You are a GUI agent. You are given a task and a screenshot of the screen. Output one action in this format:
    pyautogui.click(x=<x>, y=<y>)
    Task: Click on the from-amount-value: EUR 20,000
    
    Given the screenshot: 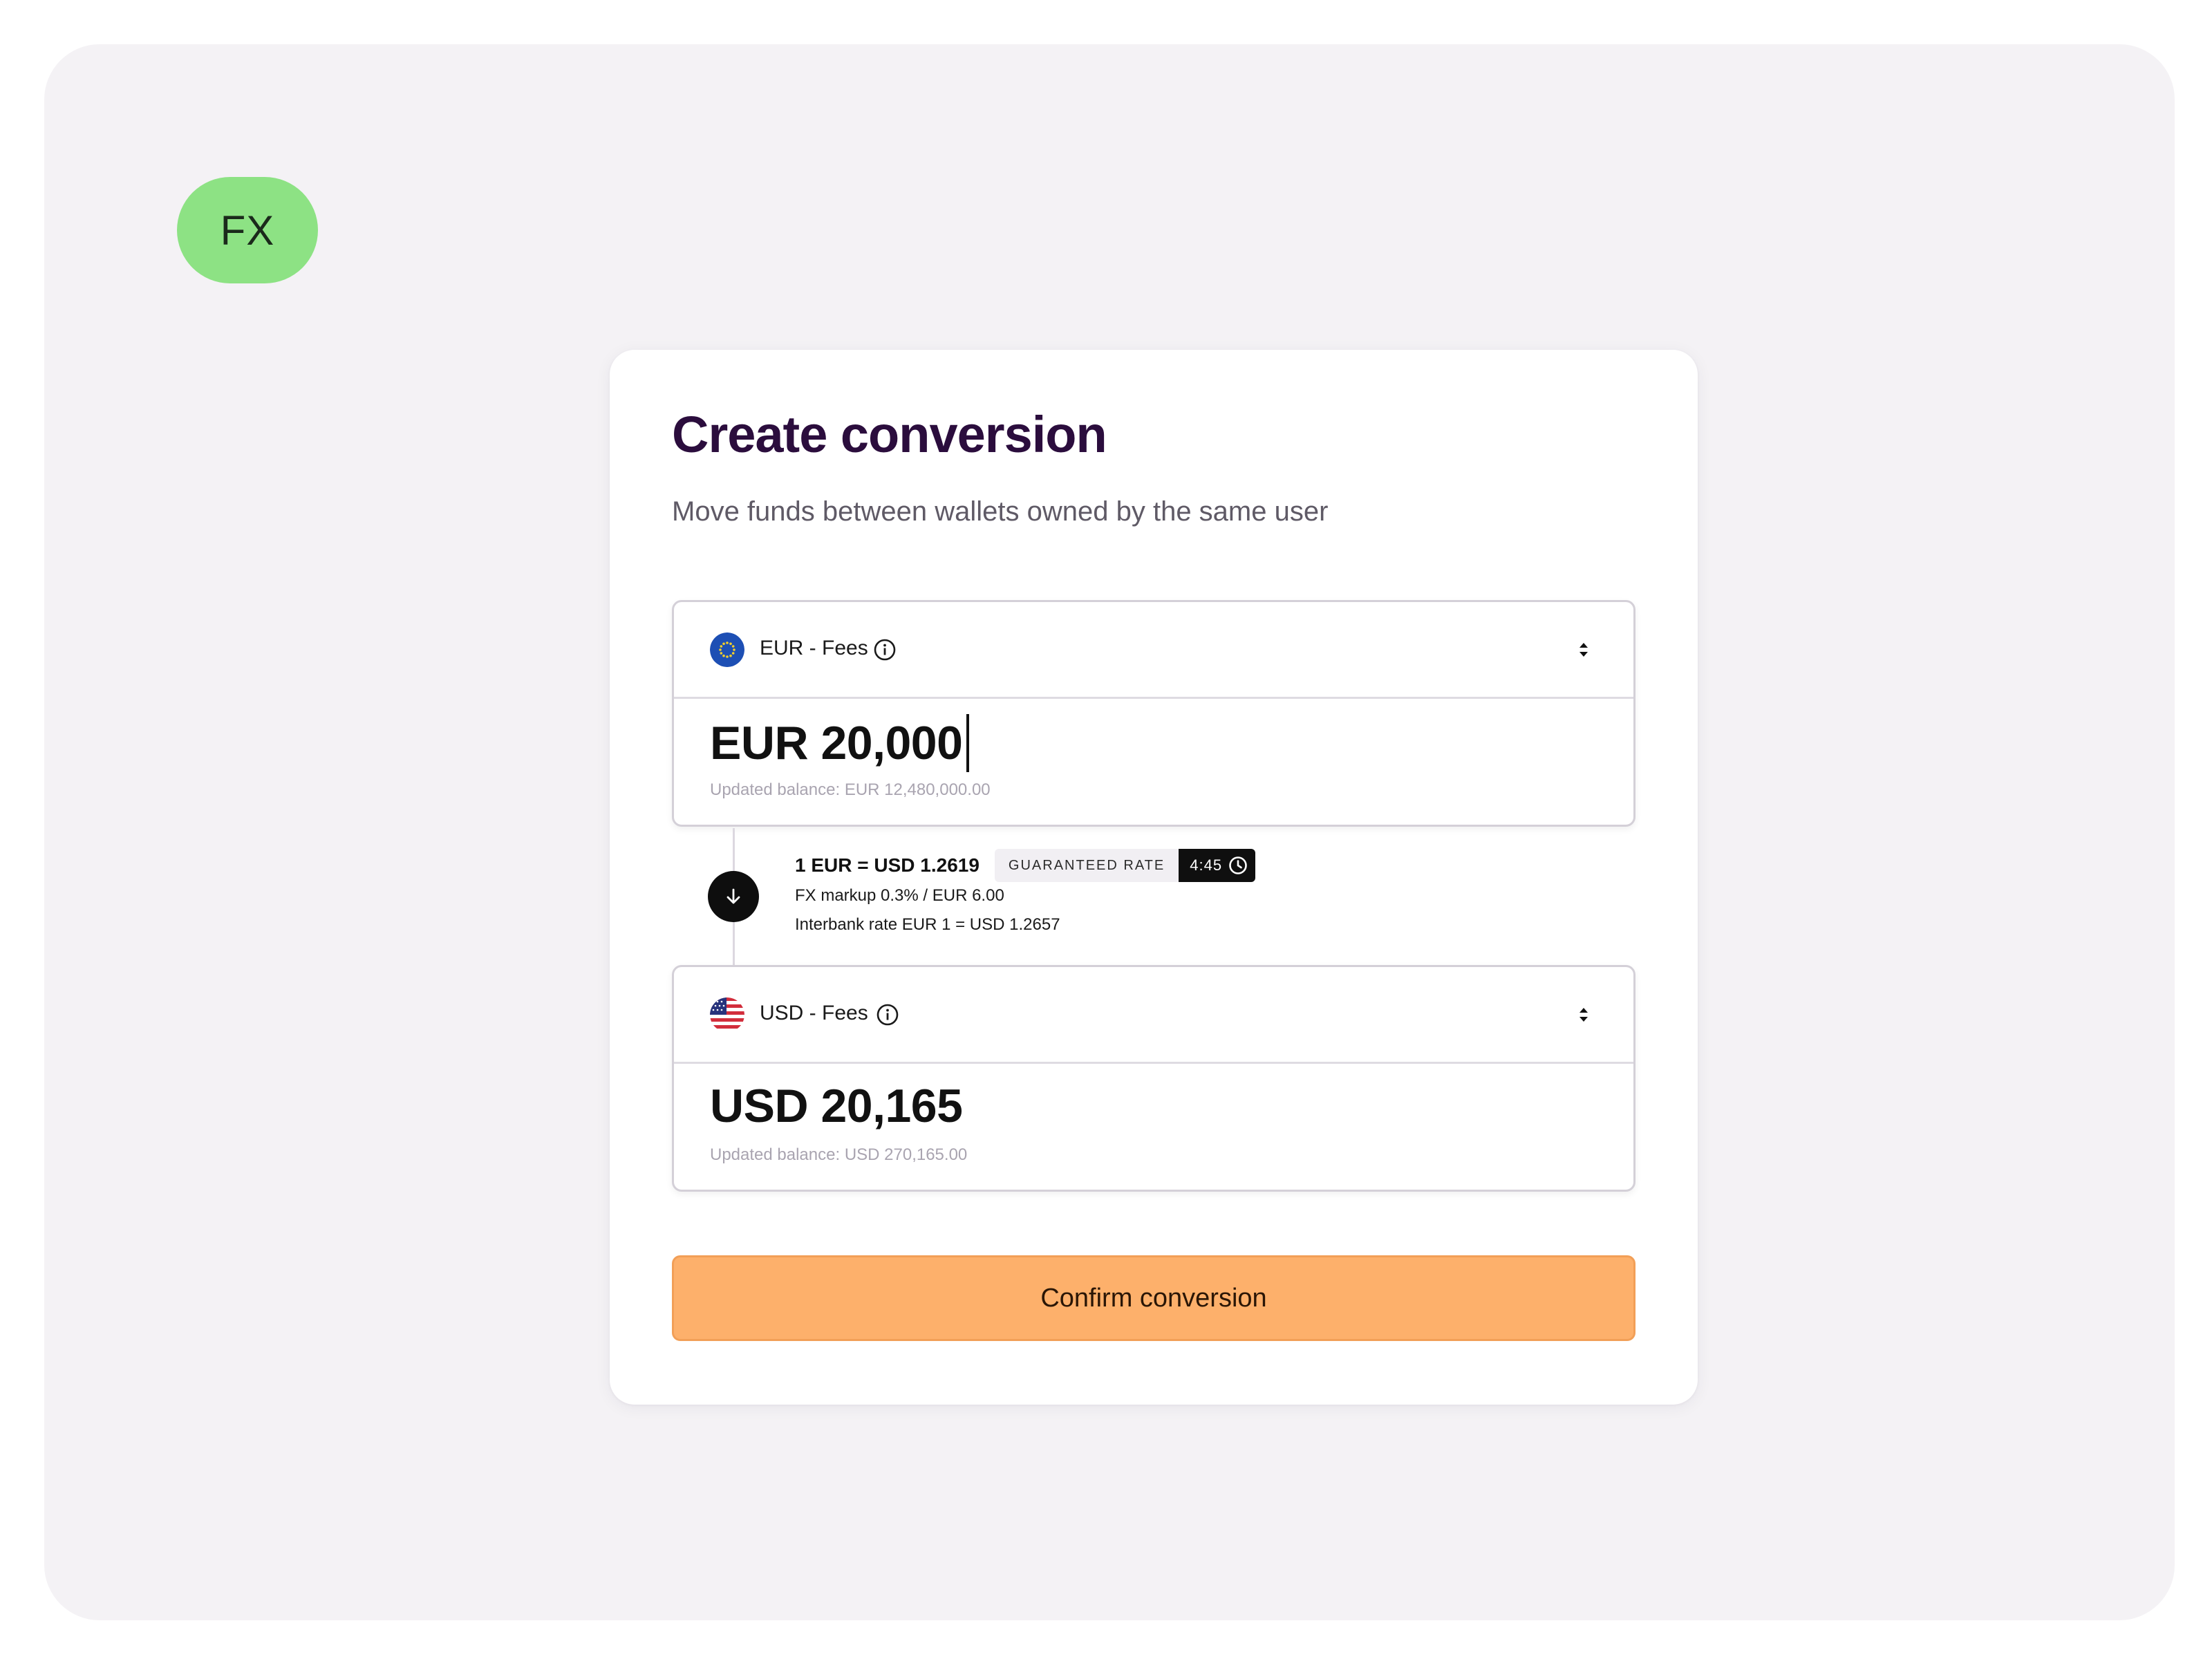 What is the action you would take?
    pyautogui.click(x=836, y=743)
    